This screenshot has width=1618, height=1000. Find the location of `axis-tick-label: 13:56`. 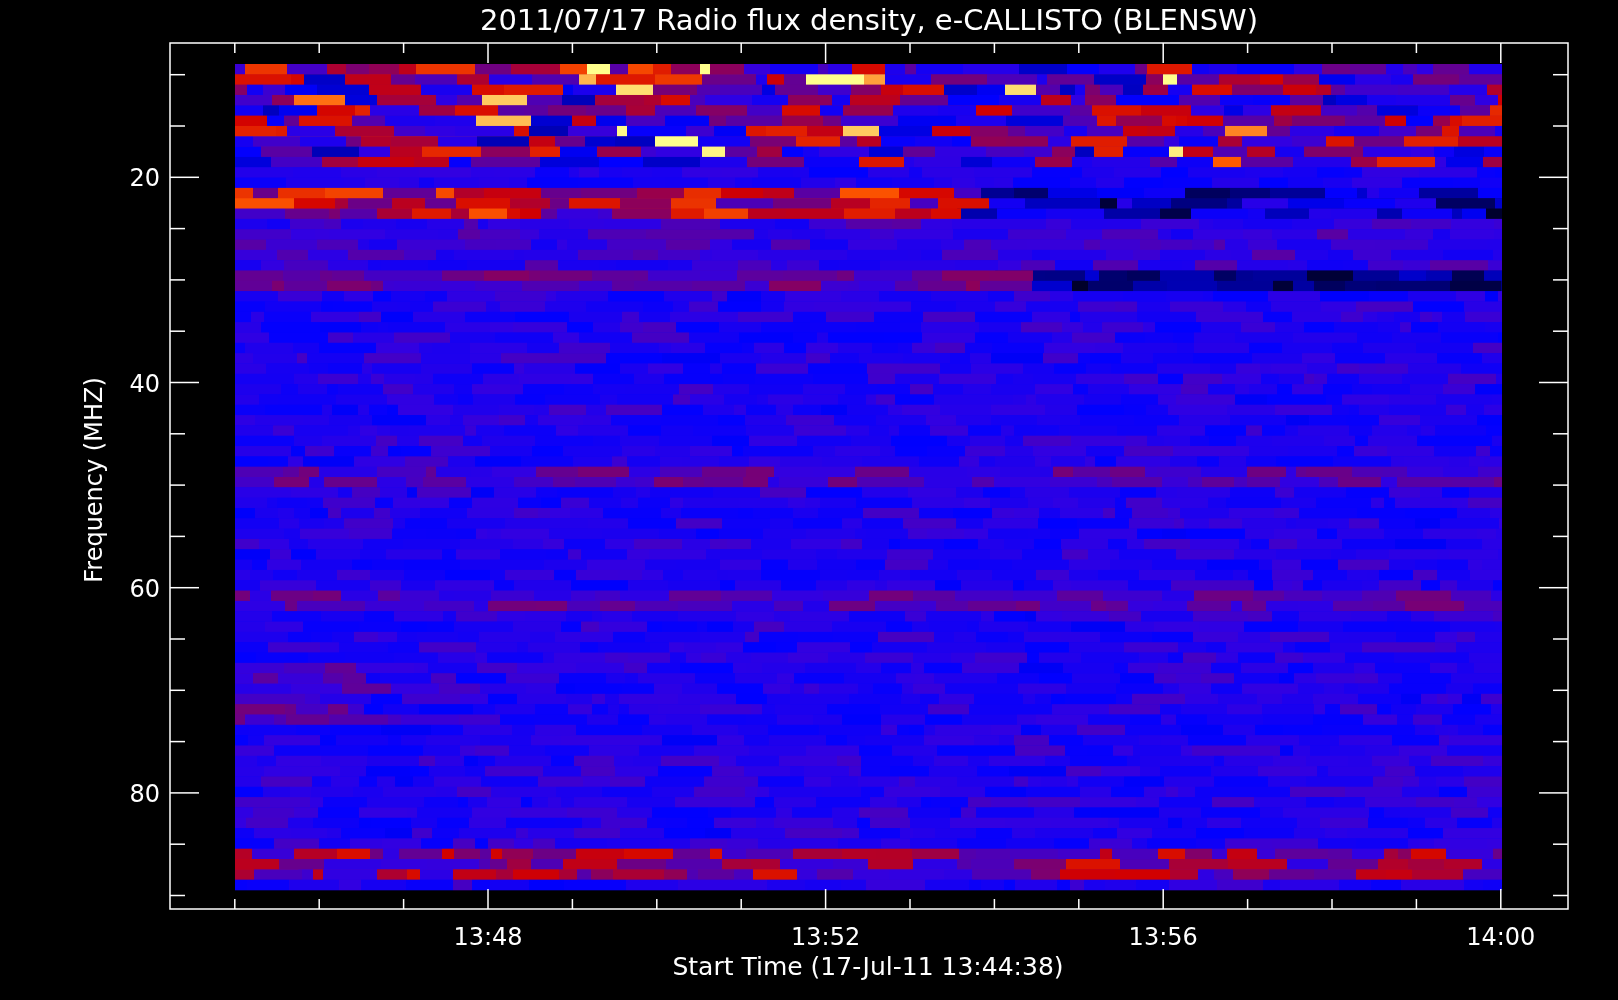

axis-tick-label: 13:56 is located at coordinates (1163, 937).